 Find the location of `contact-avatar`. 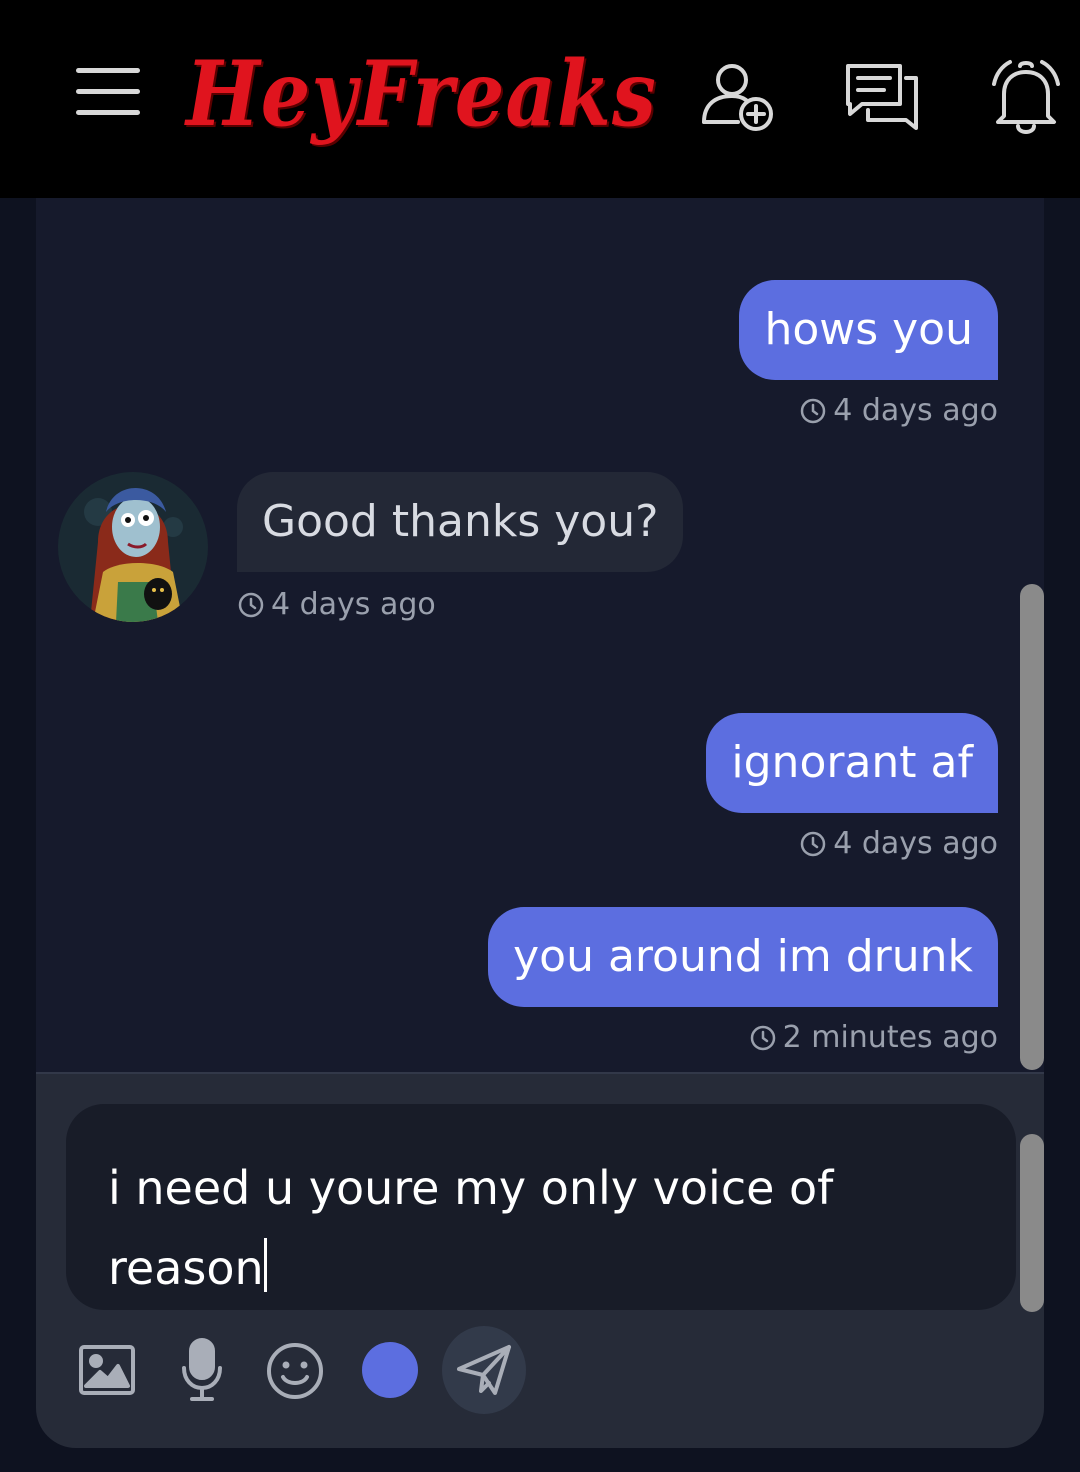

contact-avatar is located at coordinates (133, 547).